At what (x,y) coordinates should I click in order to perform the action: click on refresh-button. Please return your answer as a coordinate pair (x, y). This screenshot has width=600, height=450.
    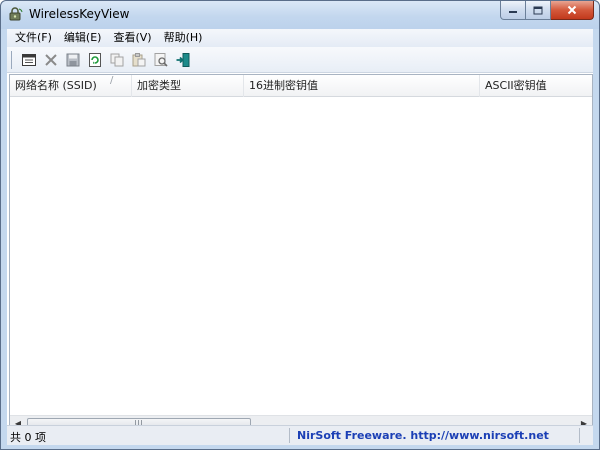
    Looking at the image, I should click on (94, 60).